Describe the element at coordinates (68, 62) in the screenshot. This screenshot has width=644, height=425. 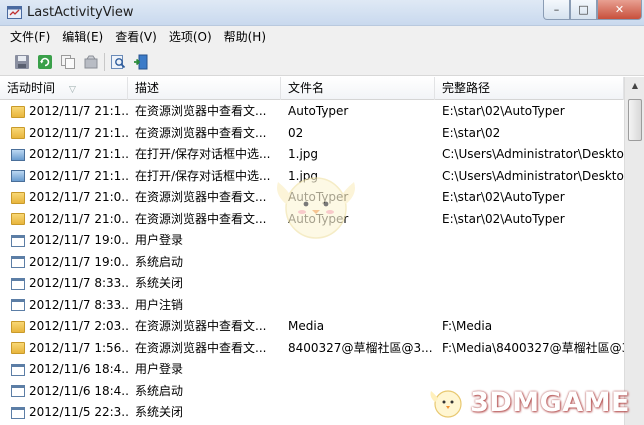
I see `copy-button` at that location.